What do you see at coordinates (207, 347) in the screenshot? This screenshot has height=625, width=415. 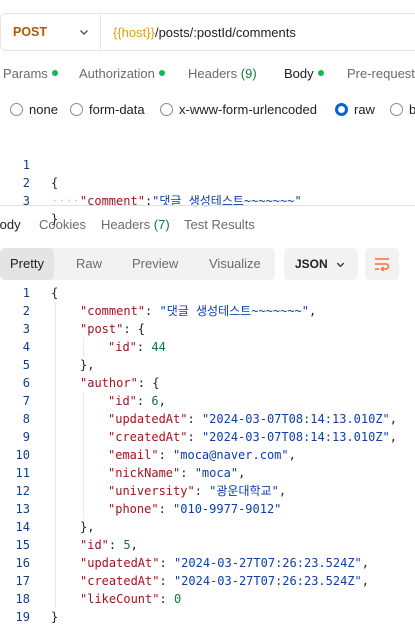 I see `code-line: 4 "id": 44` at bounding box center [207, 347].